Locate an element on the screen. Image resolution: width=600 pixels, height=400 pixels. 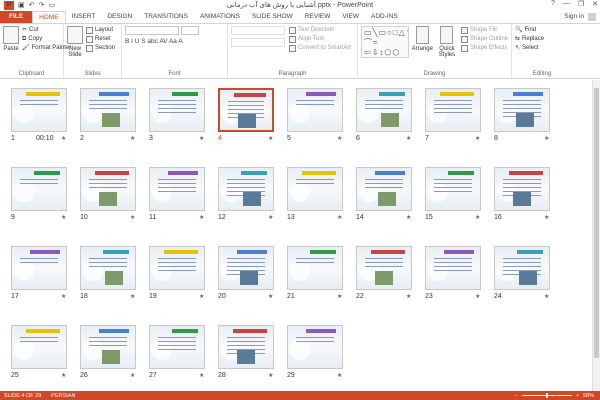
font-name-dropdown is located at coordinates (152, 30).